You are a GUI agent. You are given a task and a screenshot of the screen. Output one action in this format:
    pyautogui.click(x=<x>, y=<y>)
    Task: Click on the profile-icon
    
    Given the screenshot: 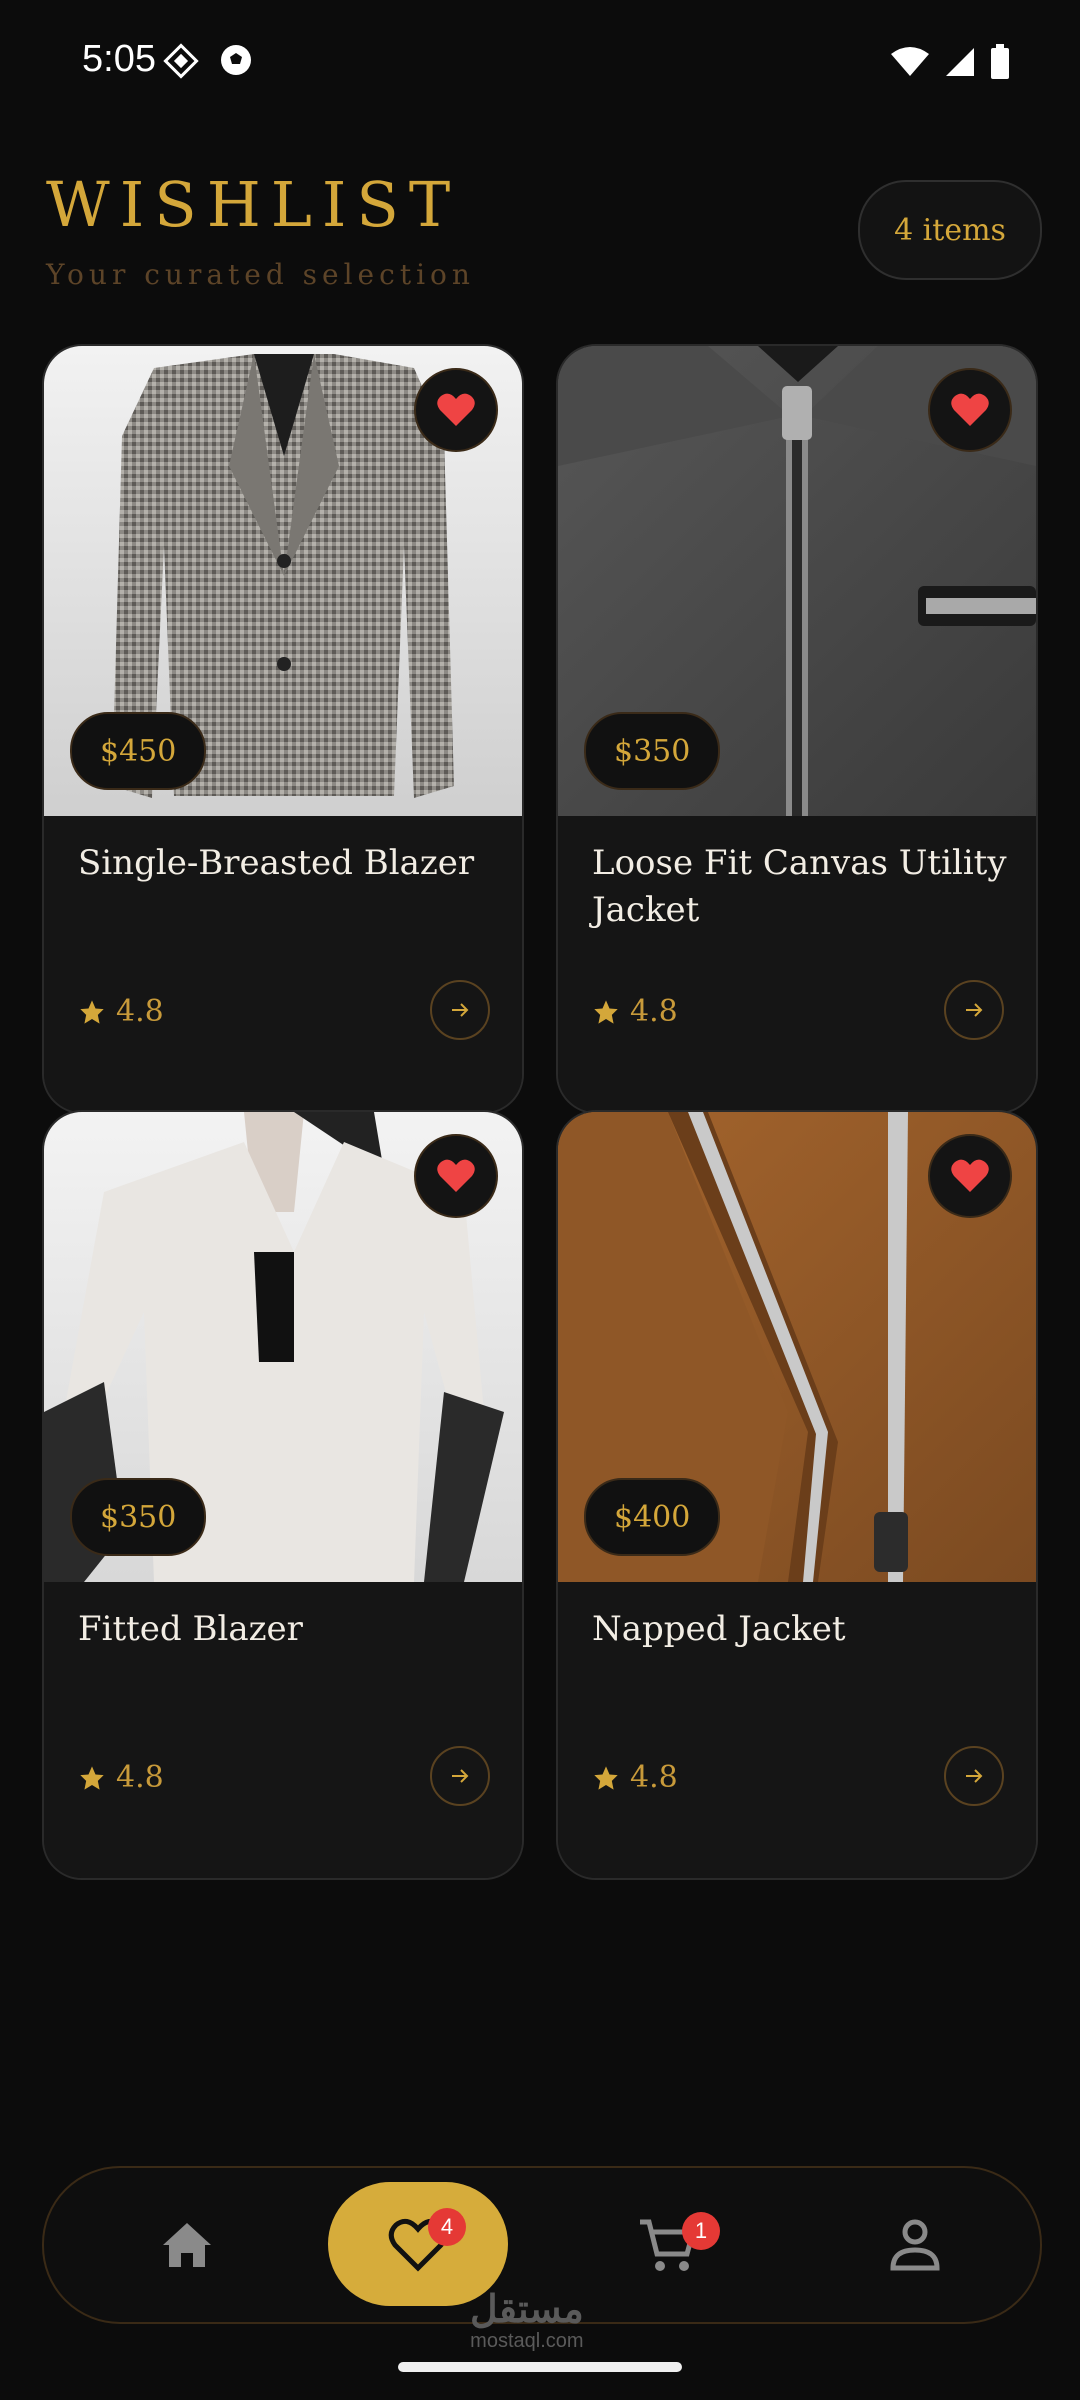 What is the action you would take?
    pyautogui.click(x=915, y=2245)
    